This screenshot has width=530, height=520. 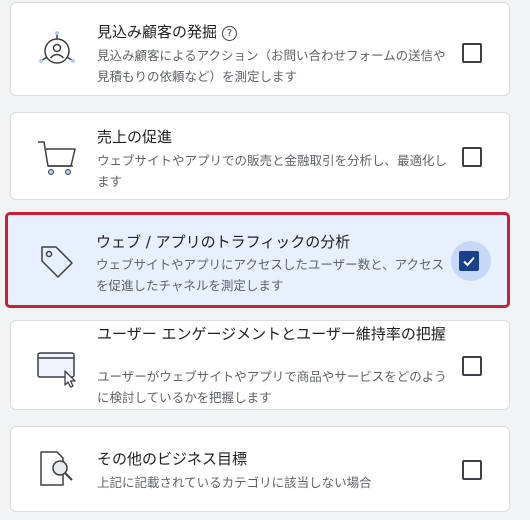 I want to click on help-icon: ?, so click(x=230, y=33).